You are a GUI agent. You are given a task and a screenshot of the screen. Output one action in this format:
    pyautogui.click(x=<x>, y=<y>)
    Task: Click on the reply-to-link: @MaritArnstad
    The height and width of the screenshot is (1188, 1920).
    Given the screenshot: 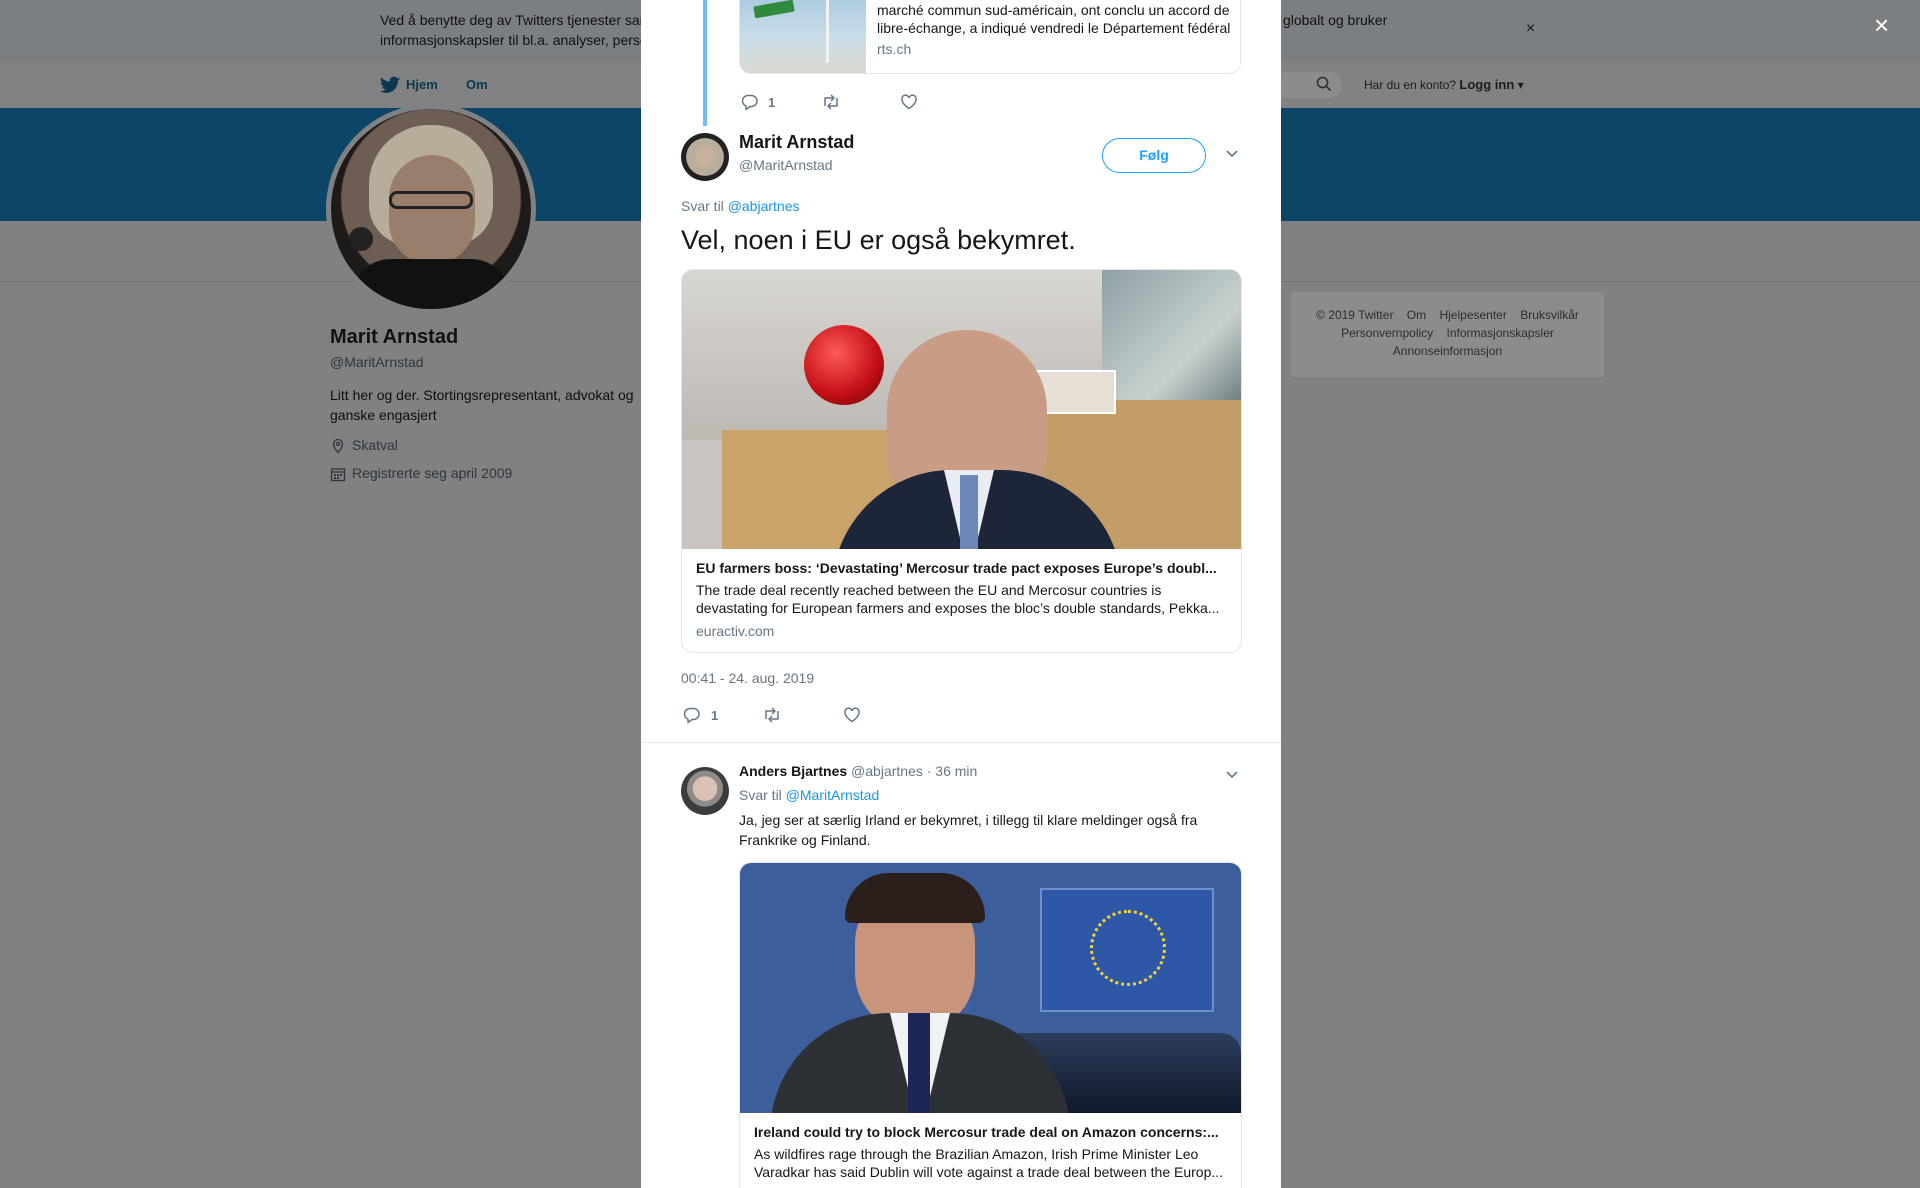 What is the action you would take?
    pyautogui.click(x=833, y=795)
    